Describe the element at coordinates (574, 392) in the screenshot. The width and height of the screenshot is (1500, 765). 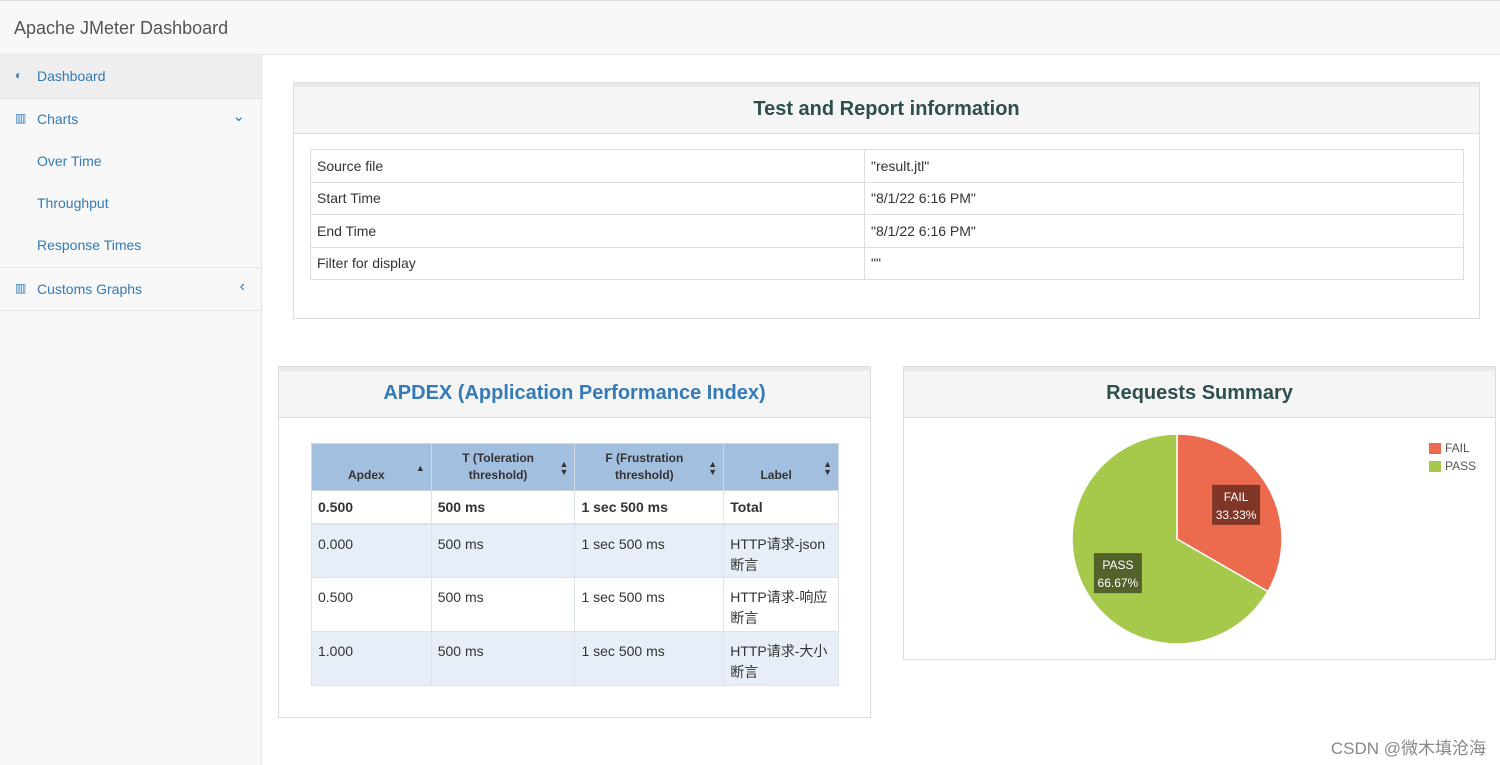
I see `apdex-title: APDEX (Application Performance Index)` at that location.